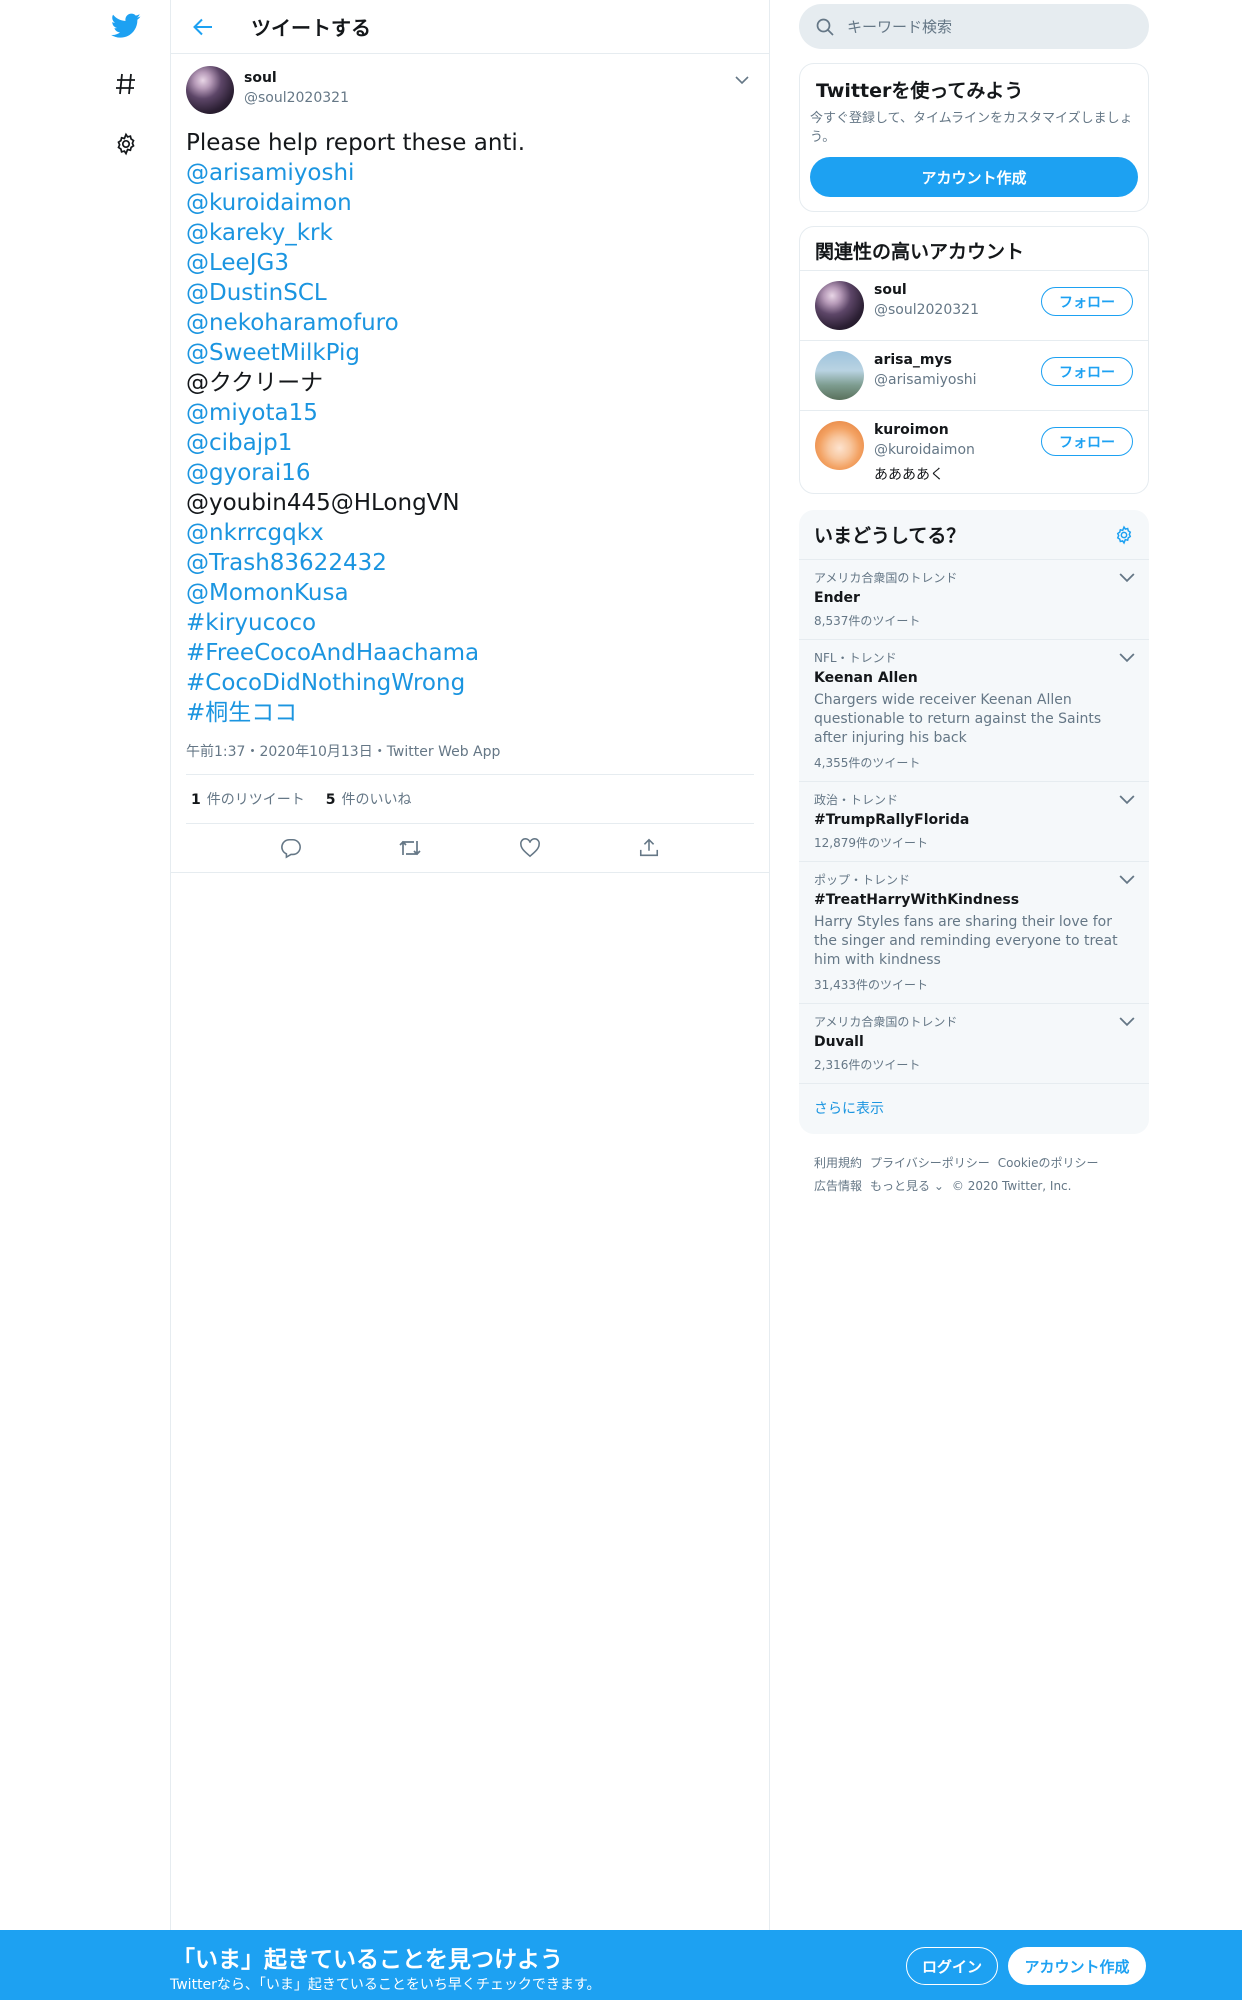 The image size is (1242, 2000). I want to click on trend-item: 政治・トレンド #TrumpRallyFlorida 12,879件のツイート, so click(974, 822).